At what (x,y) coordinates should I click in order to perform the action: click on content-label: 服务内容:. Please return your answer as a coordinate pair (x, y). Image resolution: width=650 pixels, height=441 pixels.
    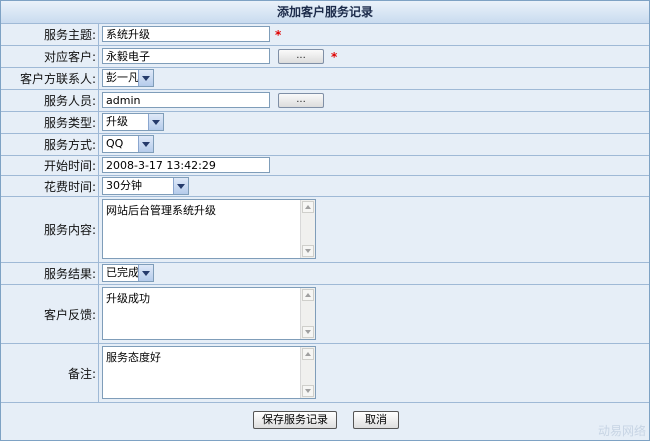
    Looking at the image, I should click on (69, 230).